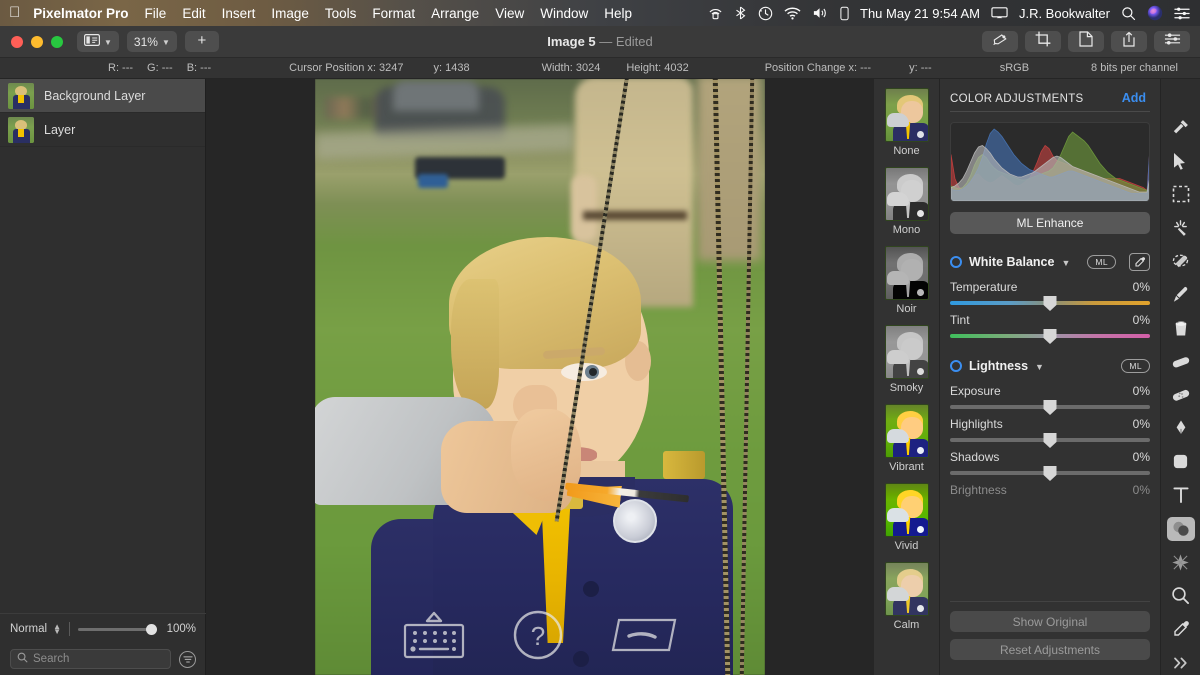 The height and width of the screenshot is (675, 1200). I want to click on toolbar-quick-selection-button, so click(1000, 41).